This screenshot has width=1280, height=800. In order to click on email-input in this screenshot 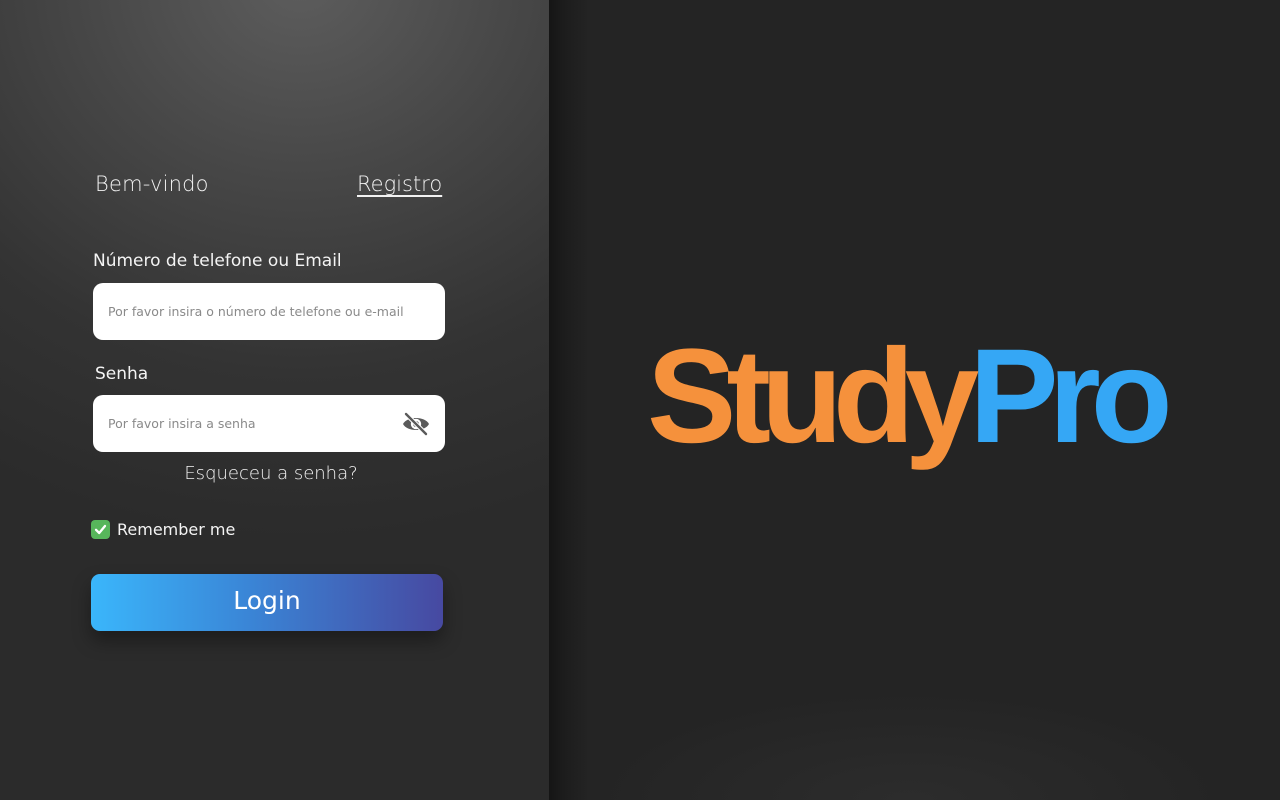, I will do `click(268, 311)`.